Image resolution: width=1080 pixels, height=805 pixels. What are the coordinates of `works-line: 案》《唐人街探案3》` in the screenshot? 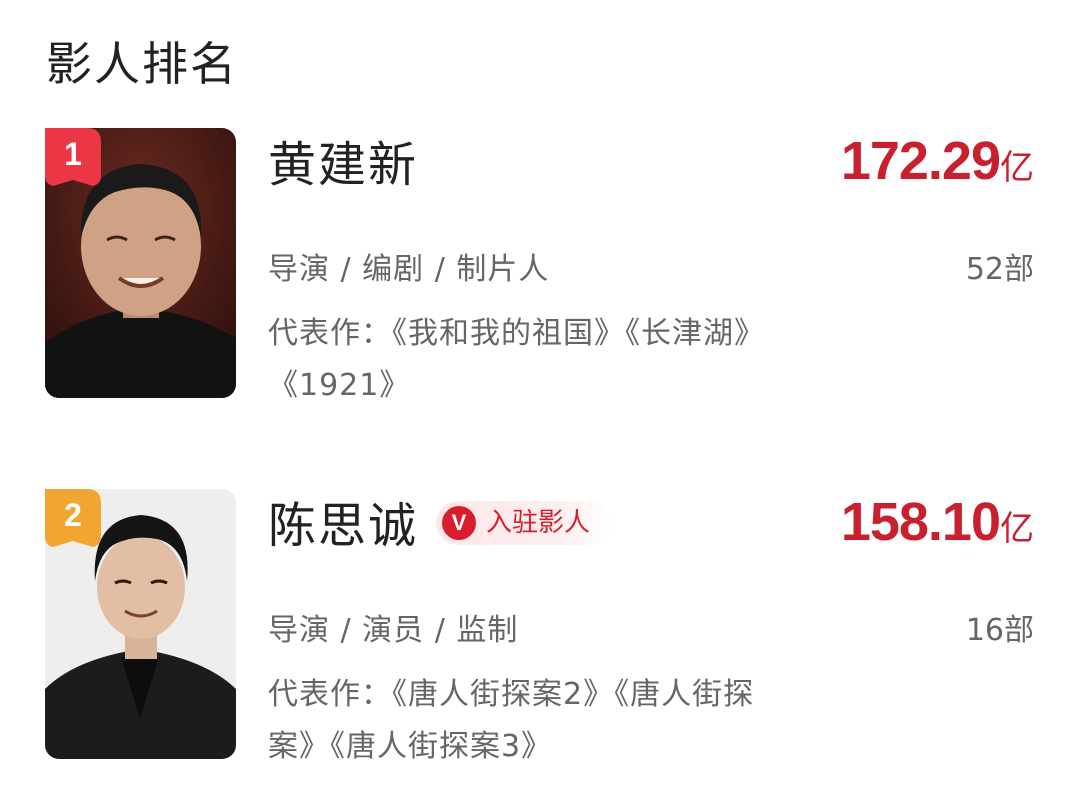 It's located at (410, 746).